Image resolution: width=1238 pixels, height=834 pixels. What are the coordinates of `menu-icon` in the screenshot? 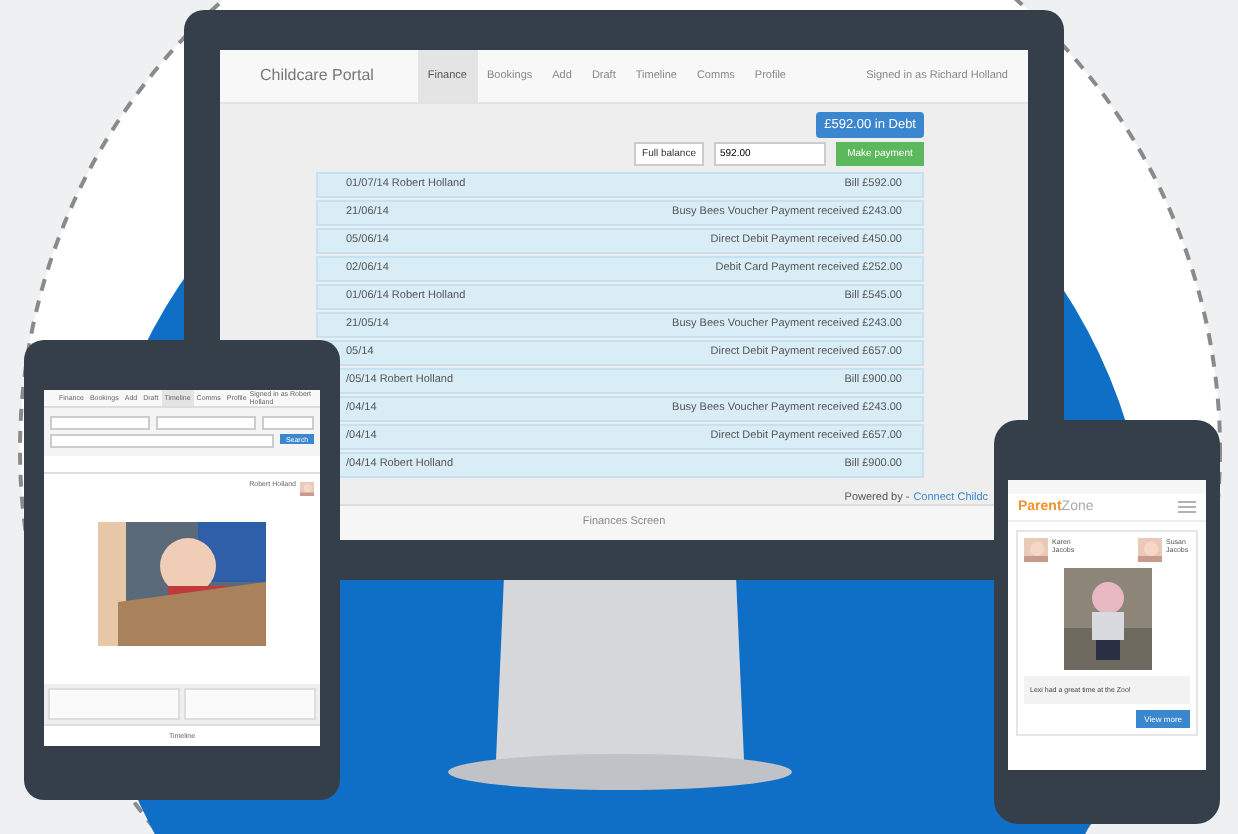 It's located at (1187, 507).